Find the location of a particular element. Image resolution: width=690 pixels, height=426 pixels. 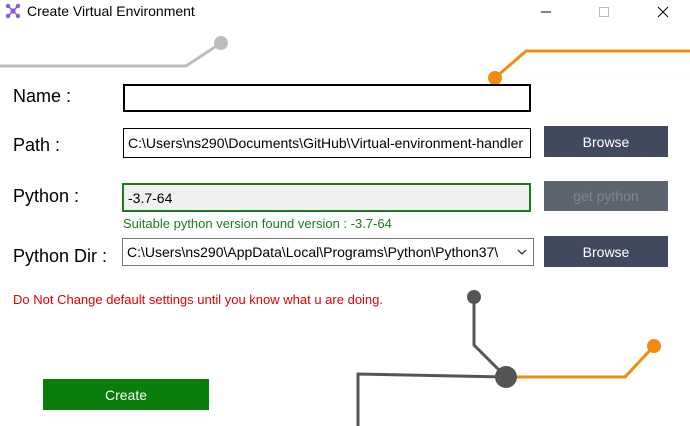

python-version-input: -3.7-64 is located at coordinates (326, 197).